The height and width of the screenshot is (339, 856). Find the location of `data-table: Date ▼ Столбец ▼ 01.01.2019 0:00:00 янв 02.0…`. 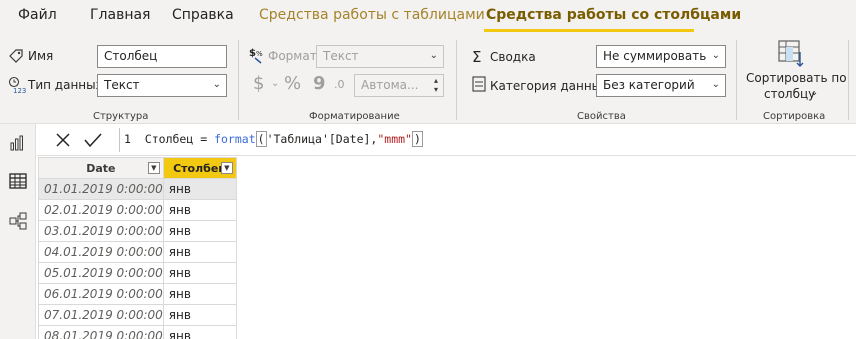

data-table: Date ▼ Столбец ▼ 01.01.2019 0:00:00 янв 02.0… is located at coordinates (137, 248).